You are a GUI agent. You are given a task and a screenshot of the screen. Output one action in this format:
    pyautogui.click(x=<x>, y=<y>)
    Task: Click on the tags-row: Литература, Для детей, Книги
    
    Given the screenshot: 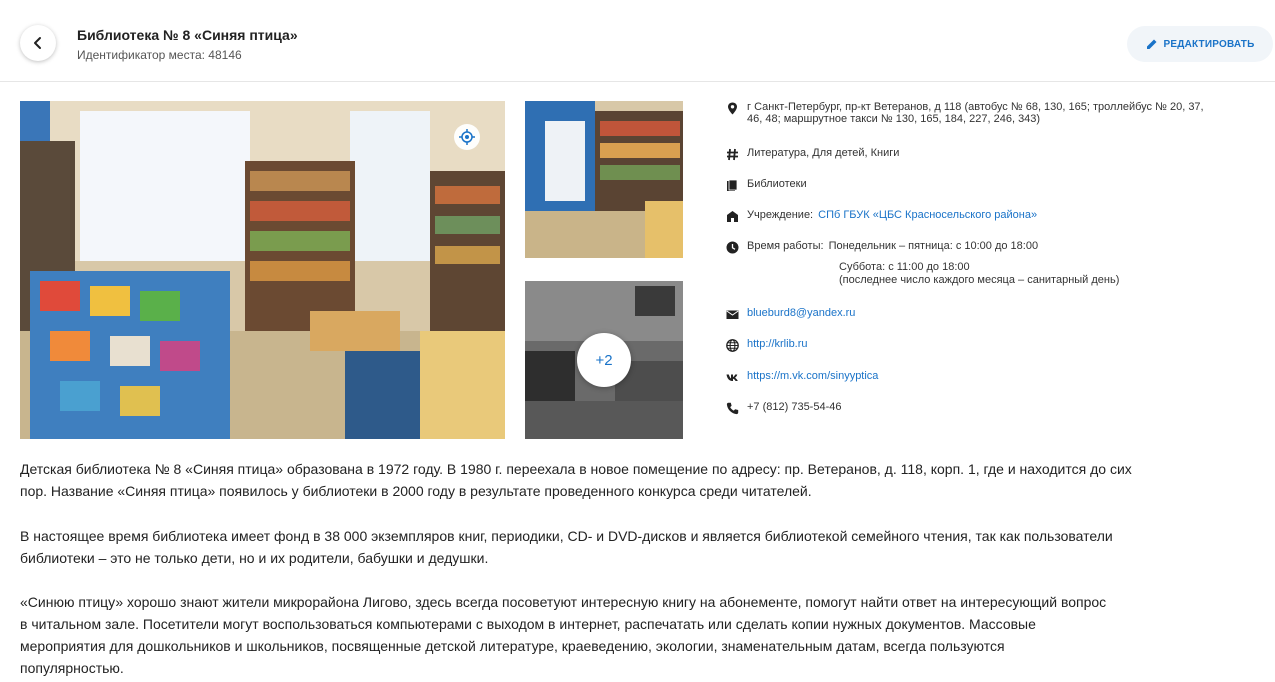 What is the action you would take?
    pyautogui.click(x=812, y=154)
    